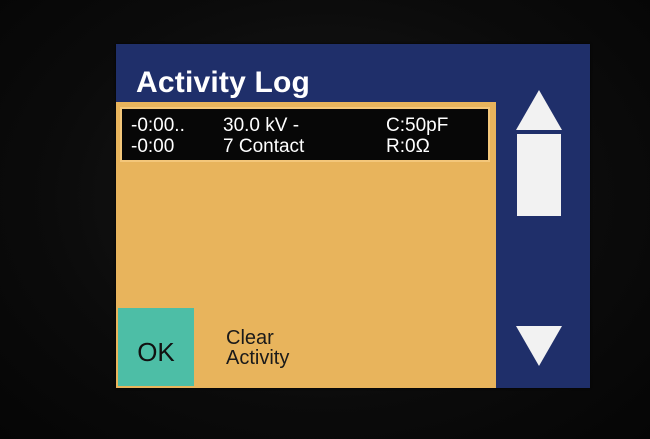  What do you see at coordinates (539, 110) in the screenshot?
I see `scroll-up-icon` at bounding box center [539, 110].